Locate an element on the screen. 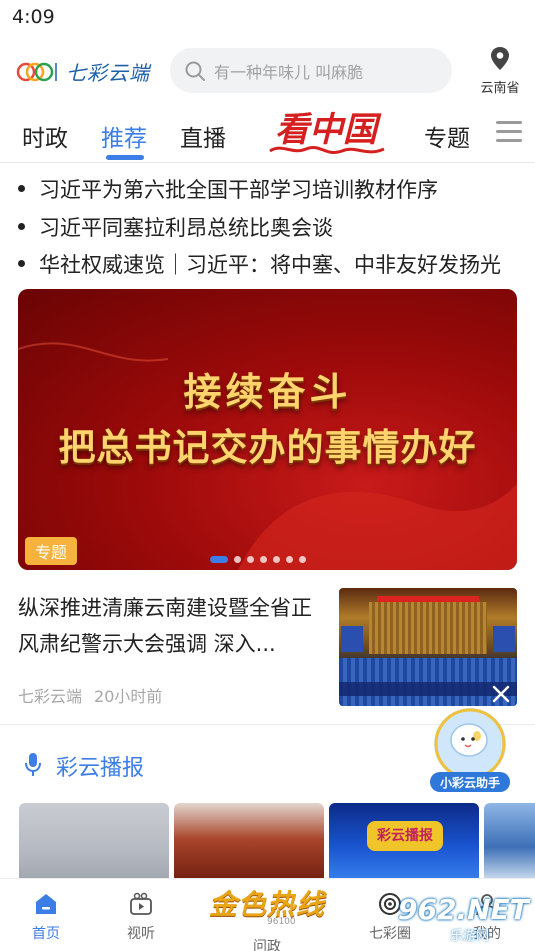  broadcast-title: 彩云播报 is located at coordinates (100, 768).